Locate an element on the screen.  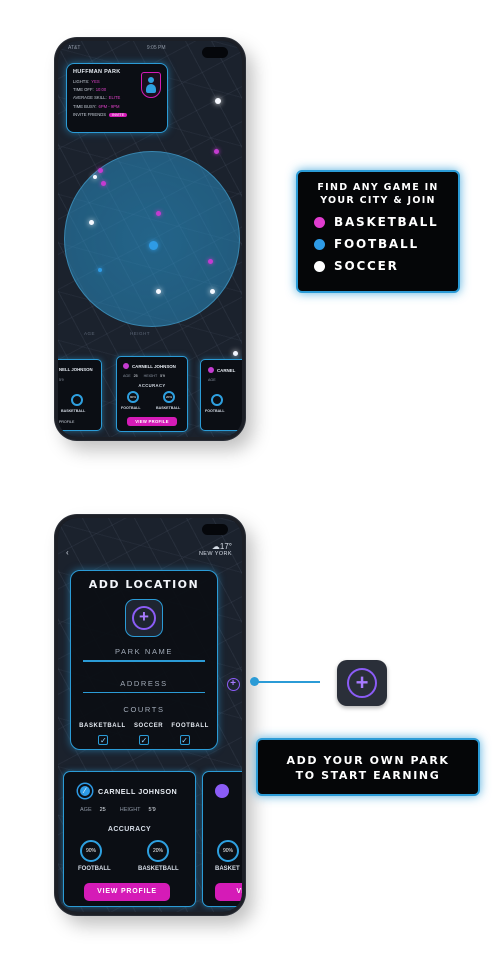
park-name-underline is located at coordinates (144, 661).